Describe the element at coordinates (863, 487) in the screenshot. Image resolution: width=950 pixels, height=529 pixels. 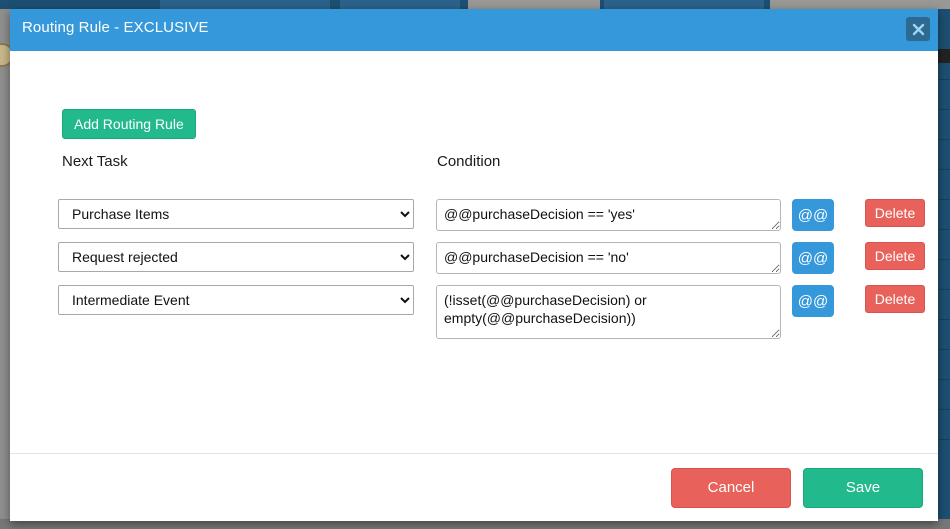
I see `save-button: Save` at that location.